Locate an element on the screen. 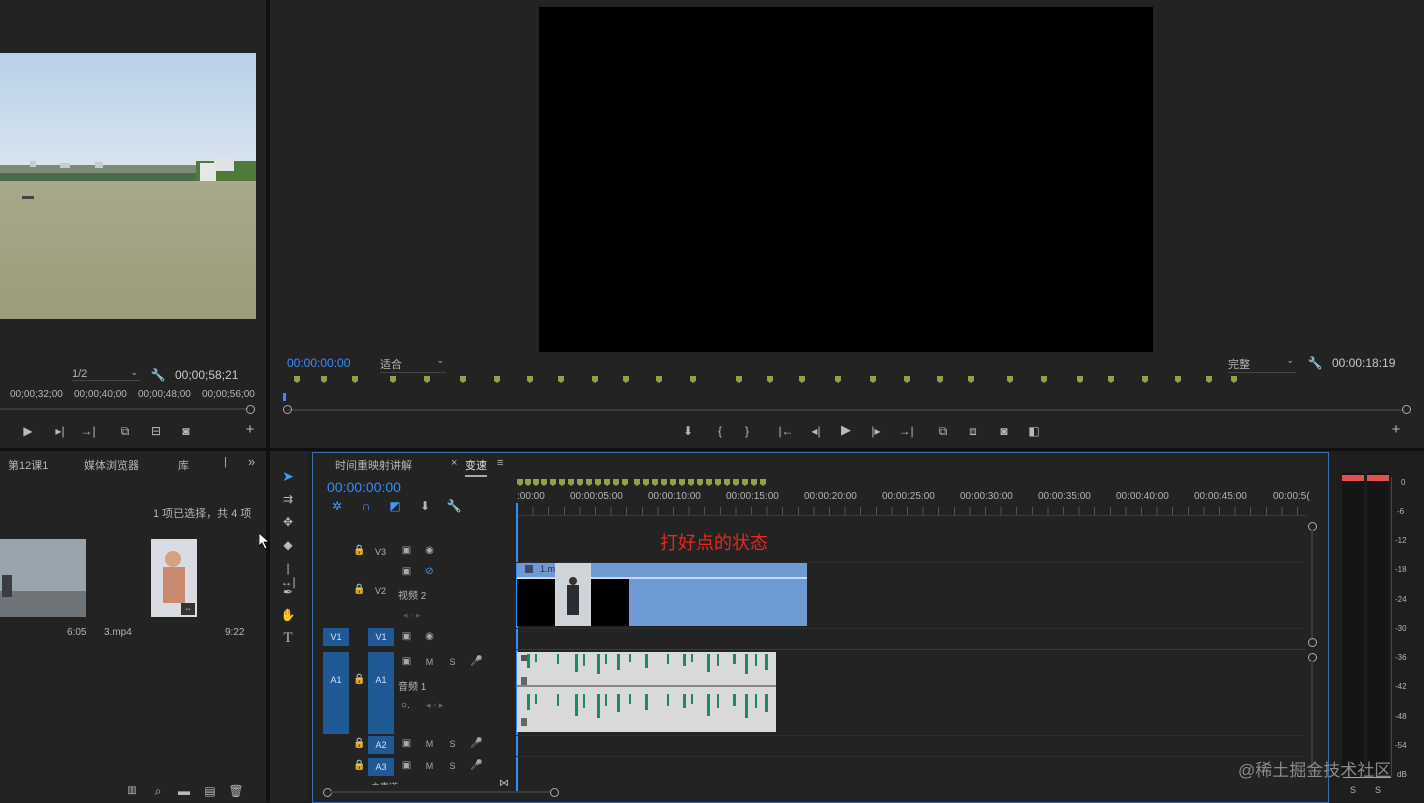 The height and width of the screenshot is (803, 1424). selection-tool-icon: ➤ is located at coordinates (288, 476).